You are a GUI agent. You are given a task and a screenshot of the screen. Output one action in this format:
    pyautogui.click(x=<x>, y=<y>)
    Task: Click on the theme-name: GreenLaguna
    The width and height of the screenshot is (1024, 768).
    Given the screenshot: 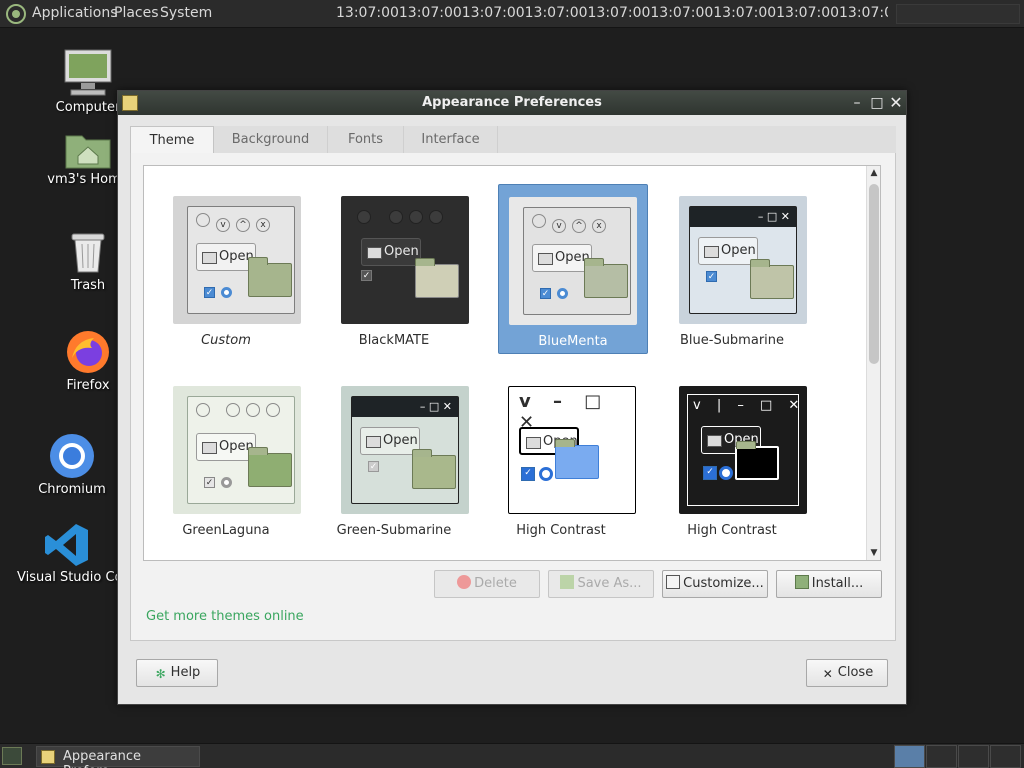 What is the action you would take?
    pyautogui.click(x=226, y=530)
    